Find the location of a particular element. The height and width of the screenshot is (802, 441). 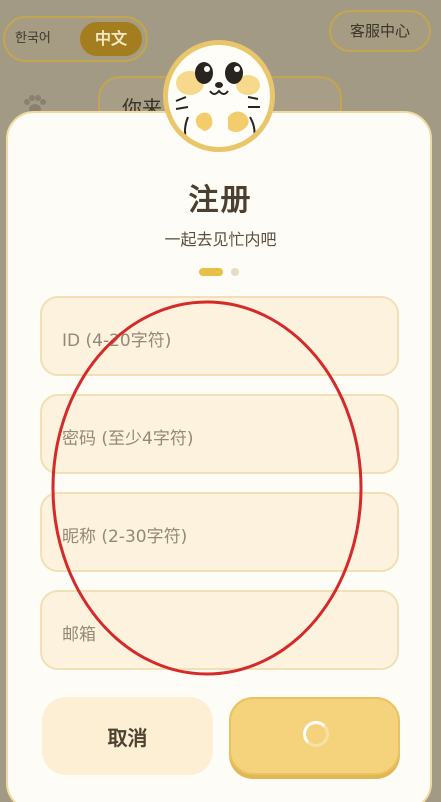

cat-face-icon is located at coordinates (217, 104).